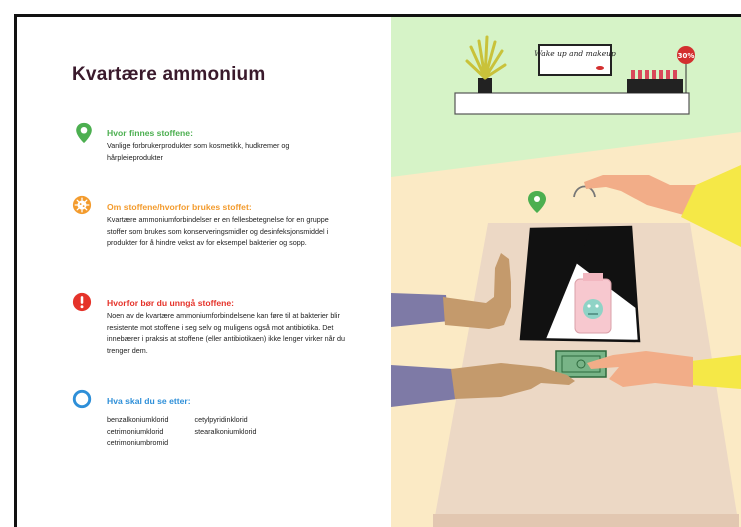 This screenshot has height=527, width=741. What do you see at coordinates (686, 56) in the screenshot?
I see `discount-badge-text: 30%` at bounding box center [686, 56].